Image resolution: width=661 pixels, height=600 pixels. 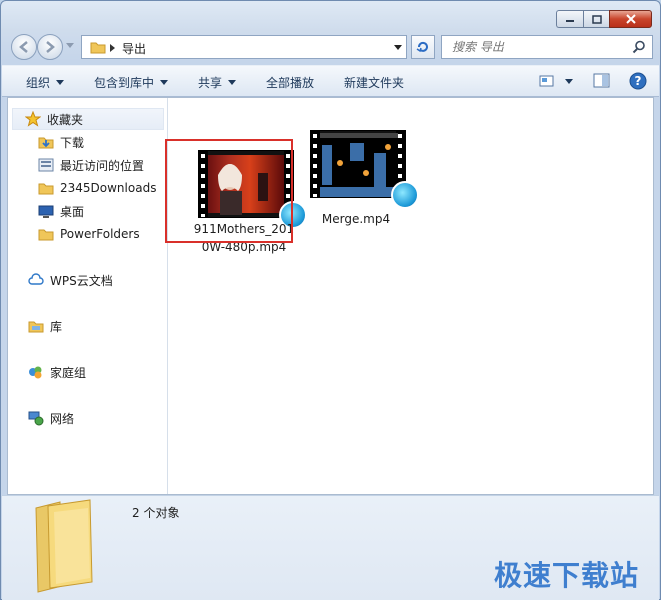 I want to click on file-name: Merge.mp4, so click(x=356, y=219).